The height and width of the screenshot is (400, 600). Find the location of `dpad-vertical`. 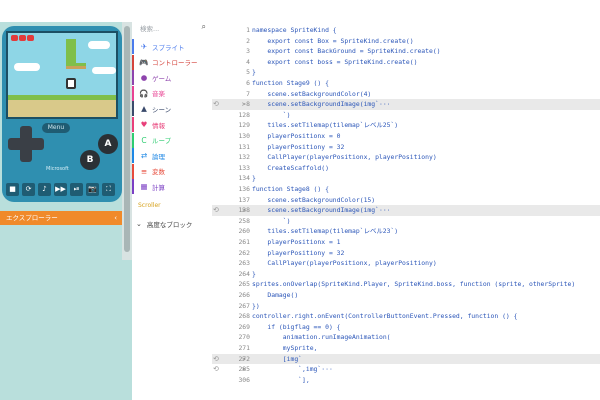

dpad-vertical is located at coordinates (26, 144).